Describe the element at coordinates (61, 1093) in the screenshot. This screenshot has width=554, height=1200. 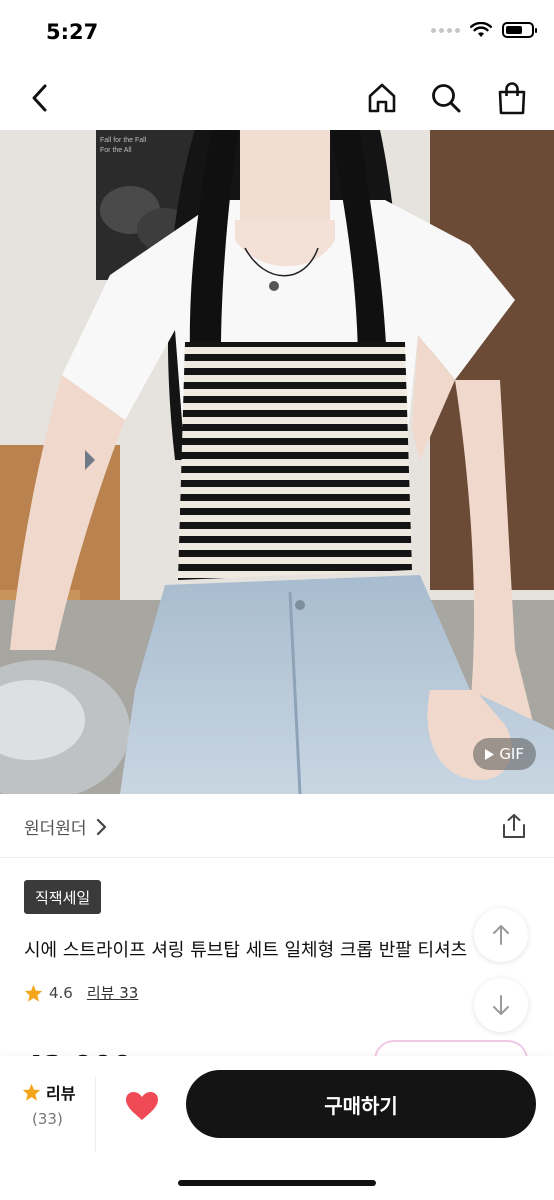
I see `review-label: 리뷰` at that location.